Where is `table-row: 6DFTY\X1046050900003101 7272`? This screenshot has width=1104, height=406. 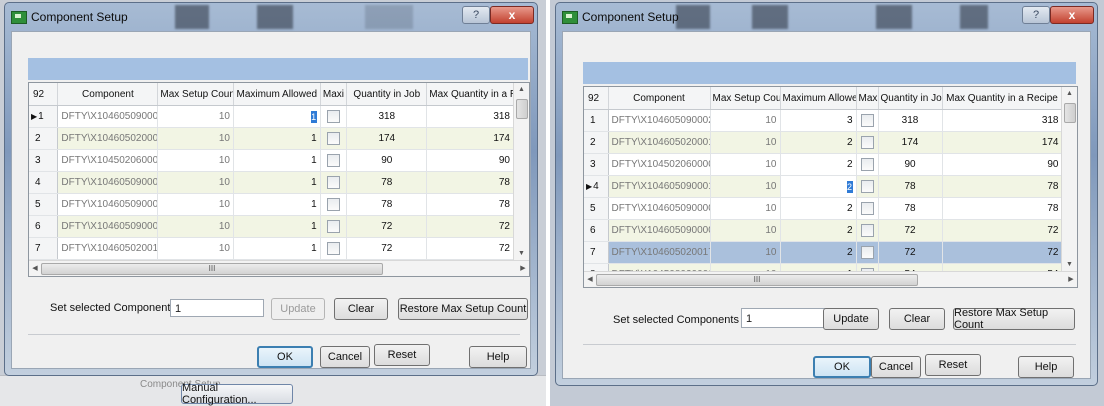
table-row: 6DFTY\X1046050900003101 7272 is located at coordinates (271, 226).